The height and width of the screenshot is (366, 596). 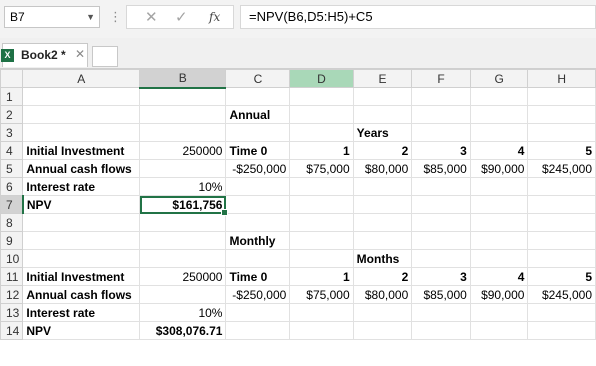 What do you see at coordinates (12, 186) in the screenshot?
I see `row-header: 6` at bounding box center [12, 186].